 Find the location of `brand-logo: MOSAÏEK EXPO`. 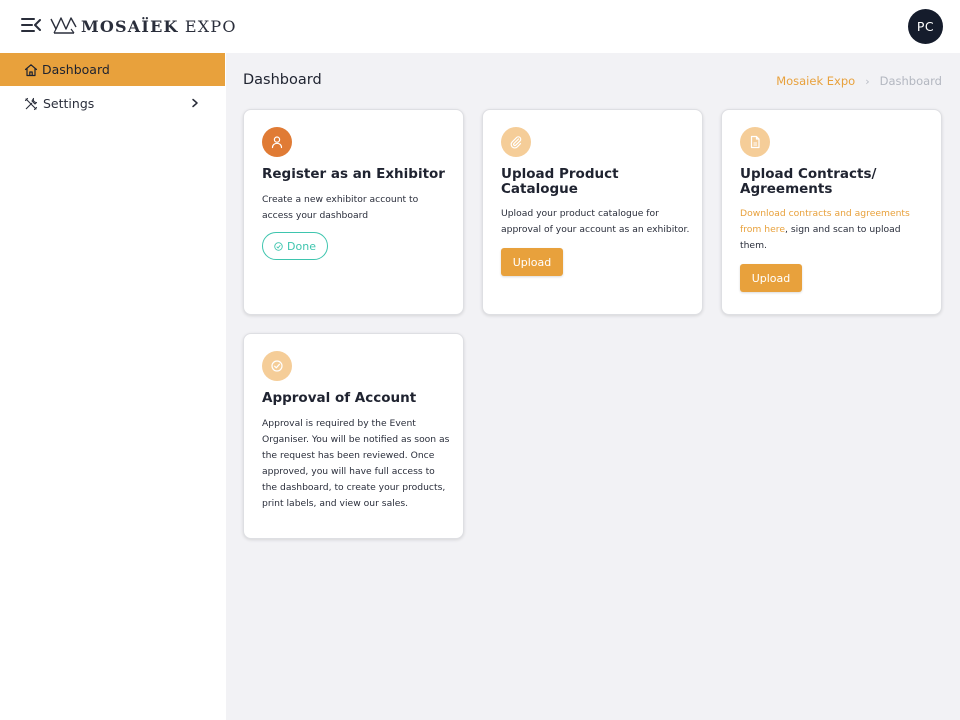

brand-logo: MOSAÏEK EXPO is located at coordinates (143, 26).